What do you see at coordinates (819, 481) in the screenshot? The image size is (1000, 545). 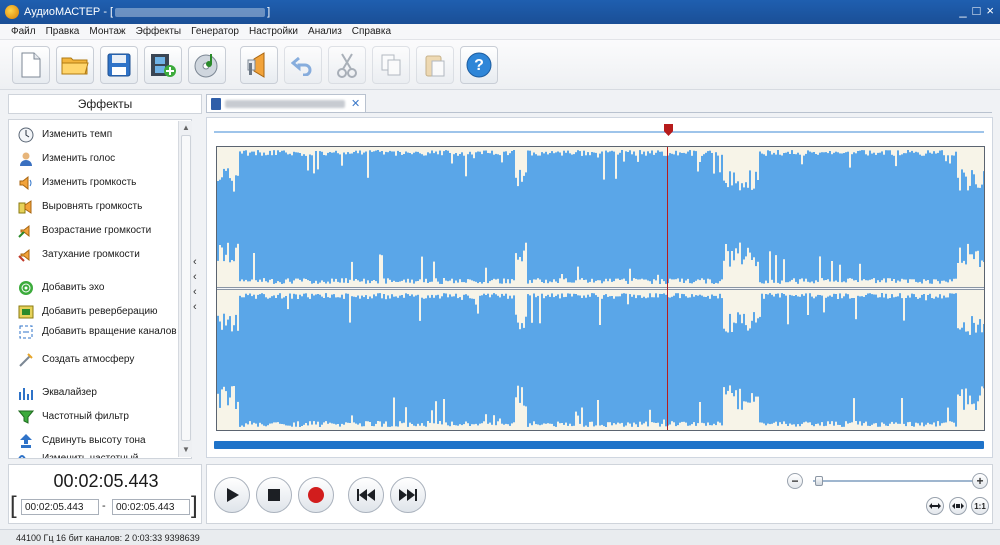 I see `zoom-slider-thumb` at bounding box center [819, 481].